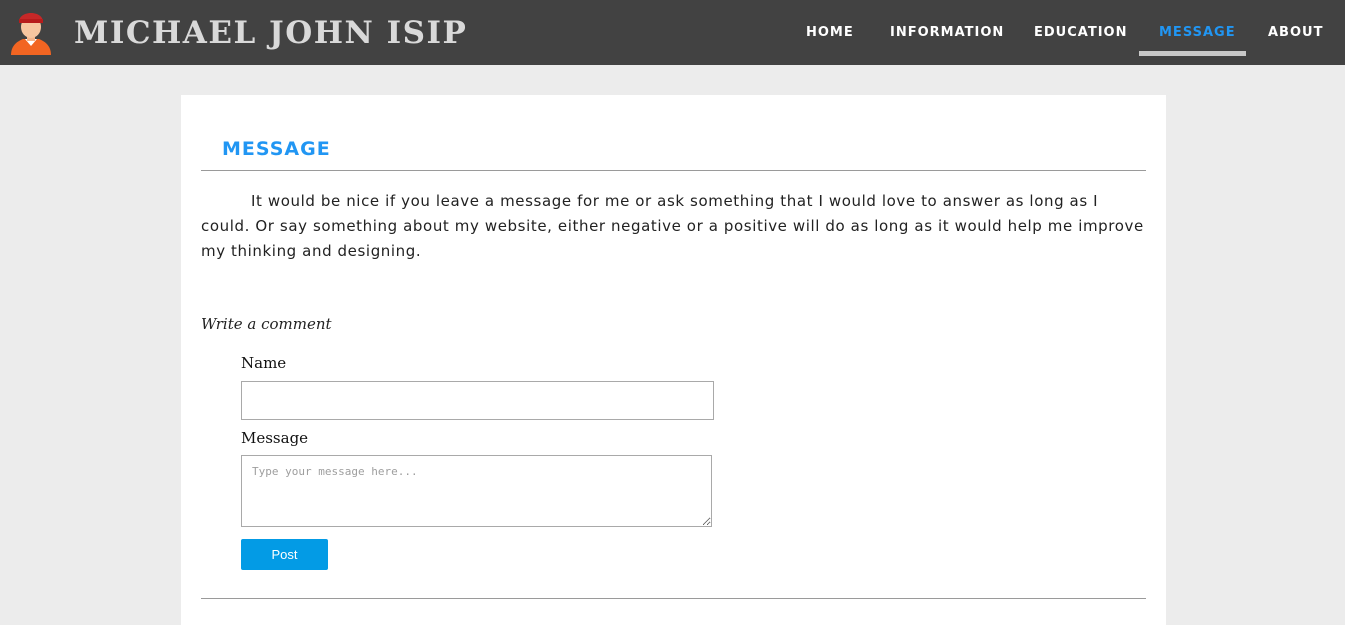 The image size is (1345, 625). I want to click on nav-item-information: INFORMATION, so click(947, 33).